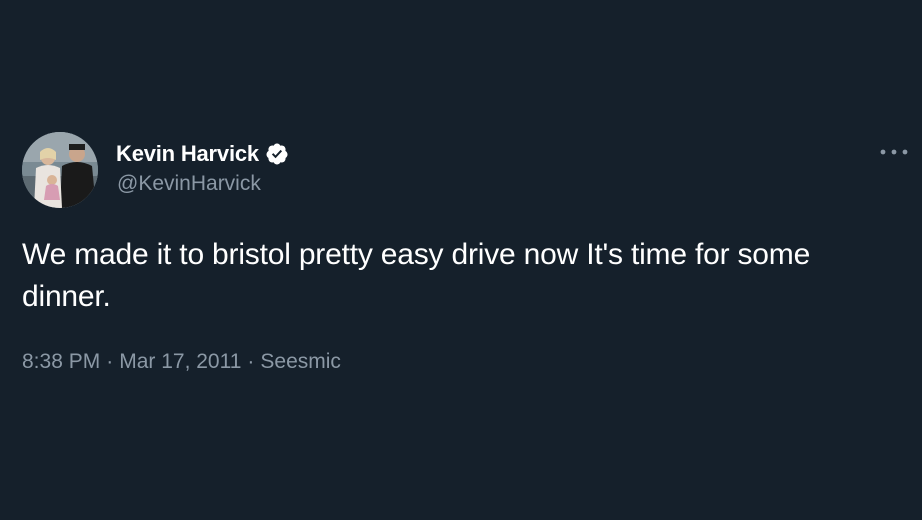 The height and width of the screenshot is (520, 922). I want to click on more-horizontal-icon, so click(894, 152).